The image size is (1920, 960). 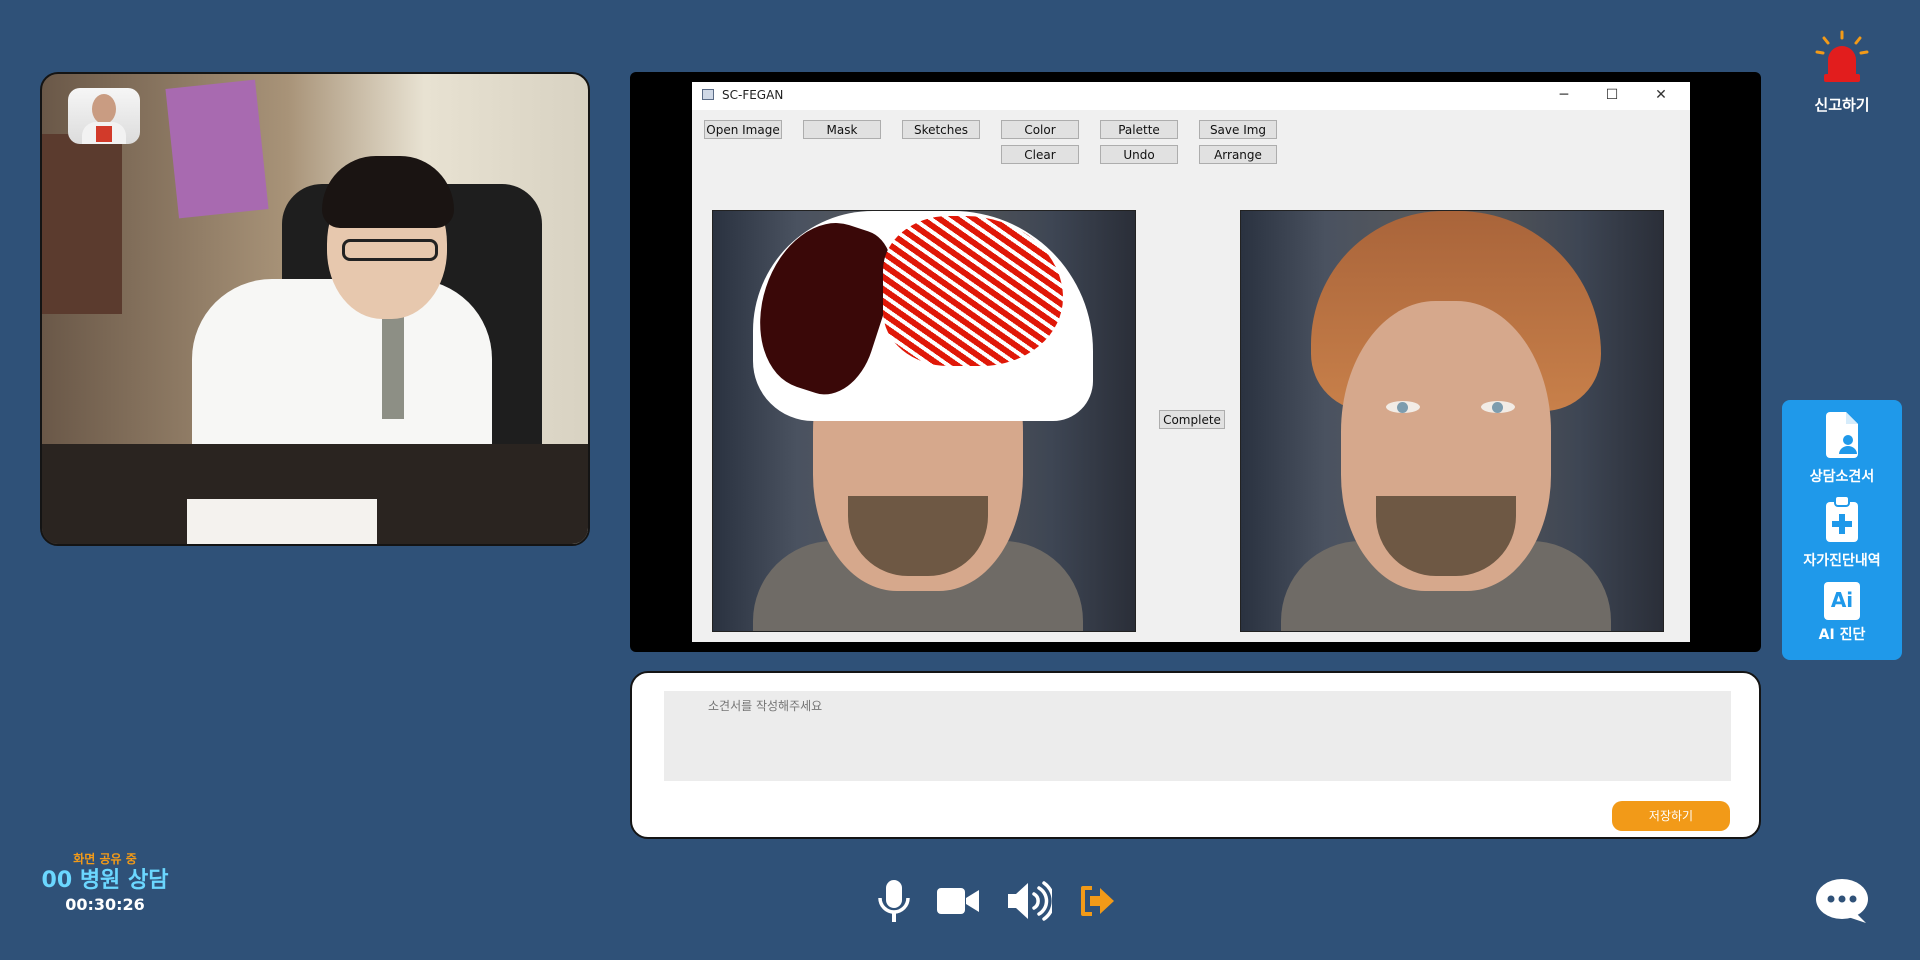 What do you see at coordinates (1452, 421) in the screenshot?
I see `output-image-canvas` at bounding box center [1452, 421].